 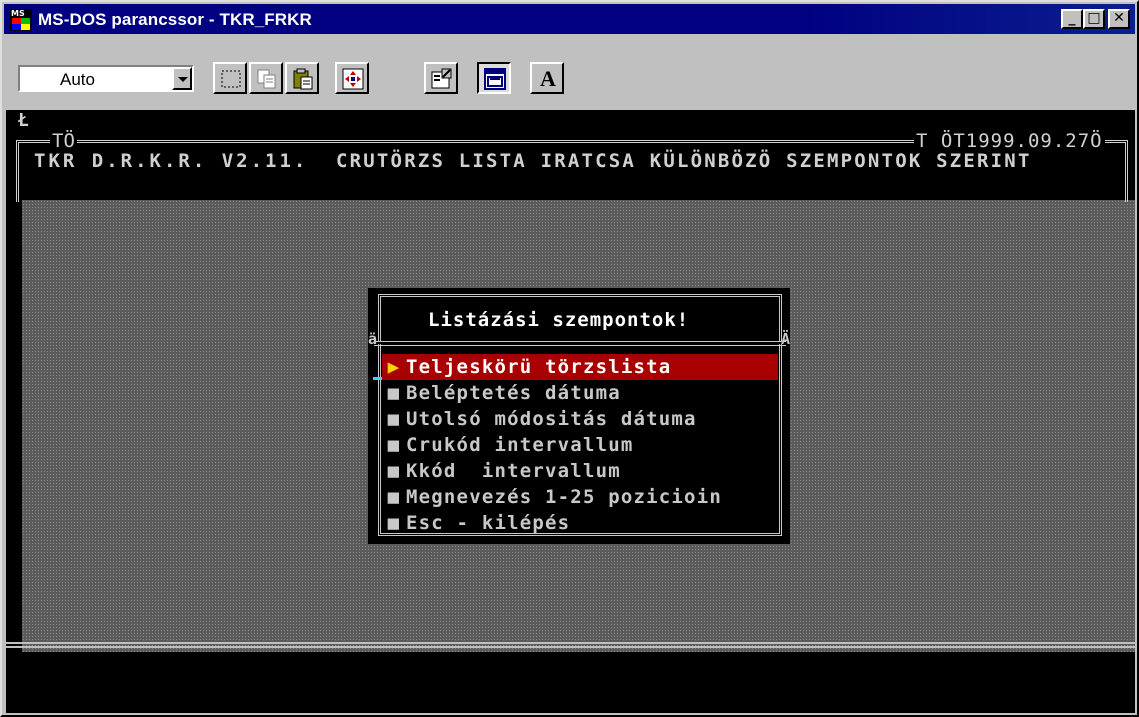 I want to click on menu-item-full-list: ▶ Teljeskörü törzslista, so click(x=580, y=367).